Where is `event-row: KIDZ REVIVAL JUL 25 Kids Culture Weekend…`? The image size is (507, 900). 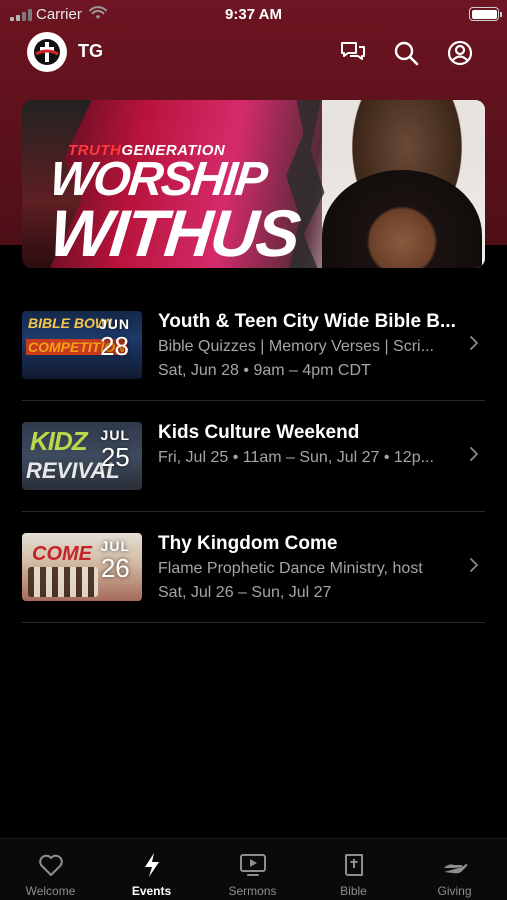 event-row: KIDZ REVIVAL JUL 25 Kids Culture Weekend… is located at coordinates (253, 456).